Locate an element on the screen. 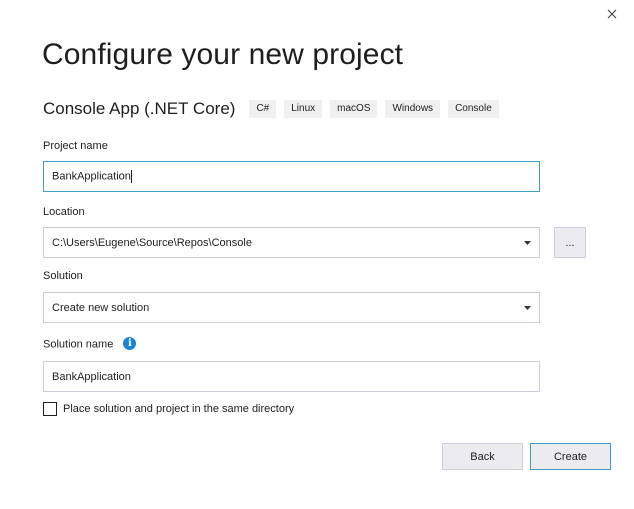 This screenshot has width=634, height=509. solution-name-label-row: Solution name i is located at coordinates (90, 344).